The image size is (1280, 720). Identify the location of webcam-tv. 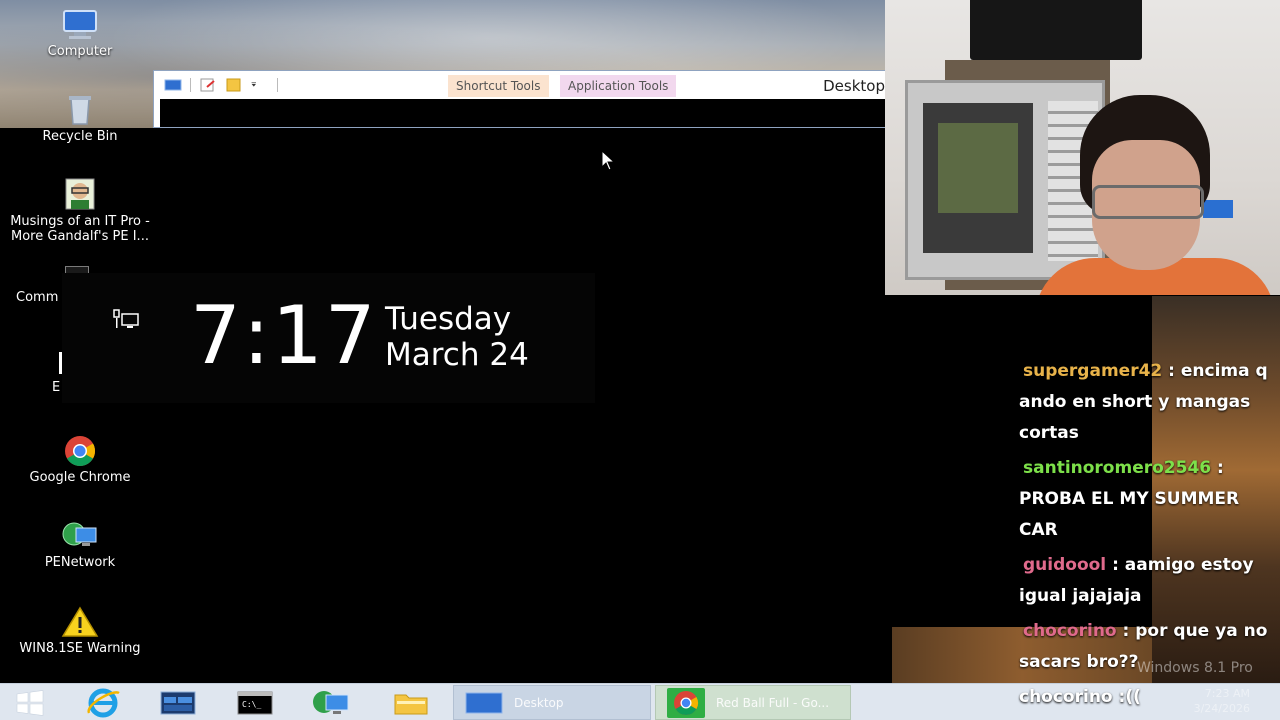
(1056, 30).